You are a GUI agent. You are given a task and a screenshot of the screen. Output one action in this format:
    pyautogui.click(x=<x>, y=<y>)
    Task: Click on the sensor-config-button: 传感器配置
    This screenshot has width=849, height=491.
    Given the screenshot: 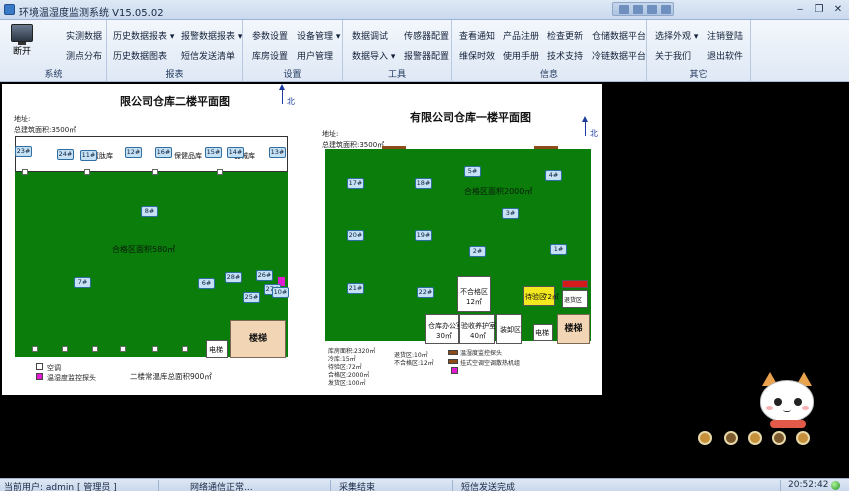 What is the action you would take?
    pyautogui.click(x=426, y=35)
    